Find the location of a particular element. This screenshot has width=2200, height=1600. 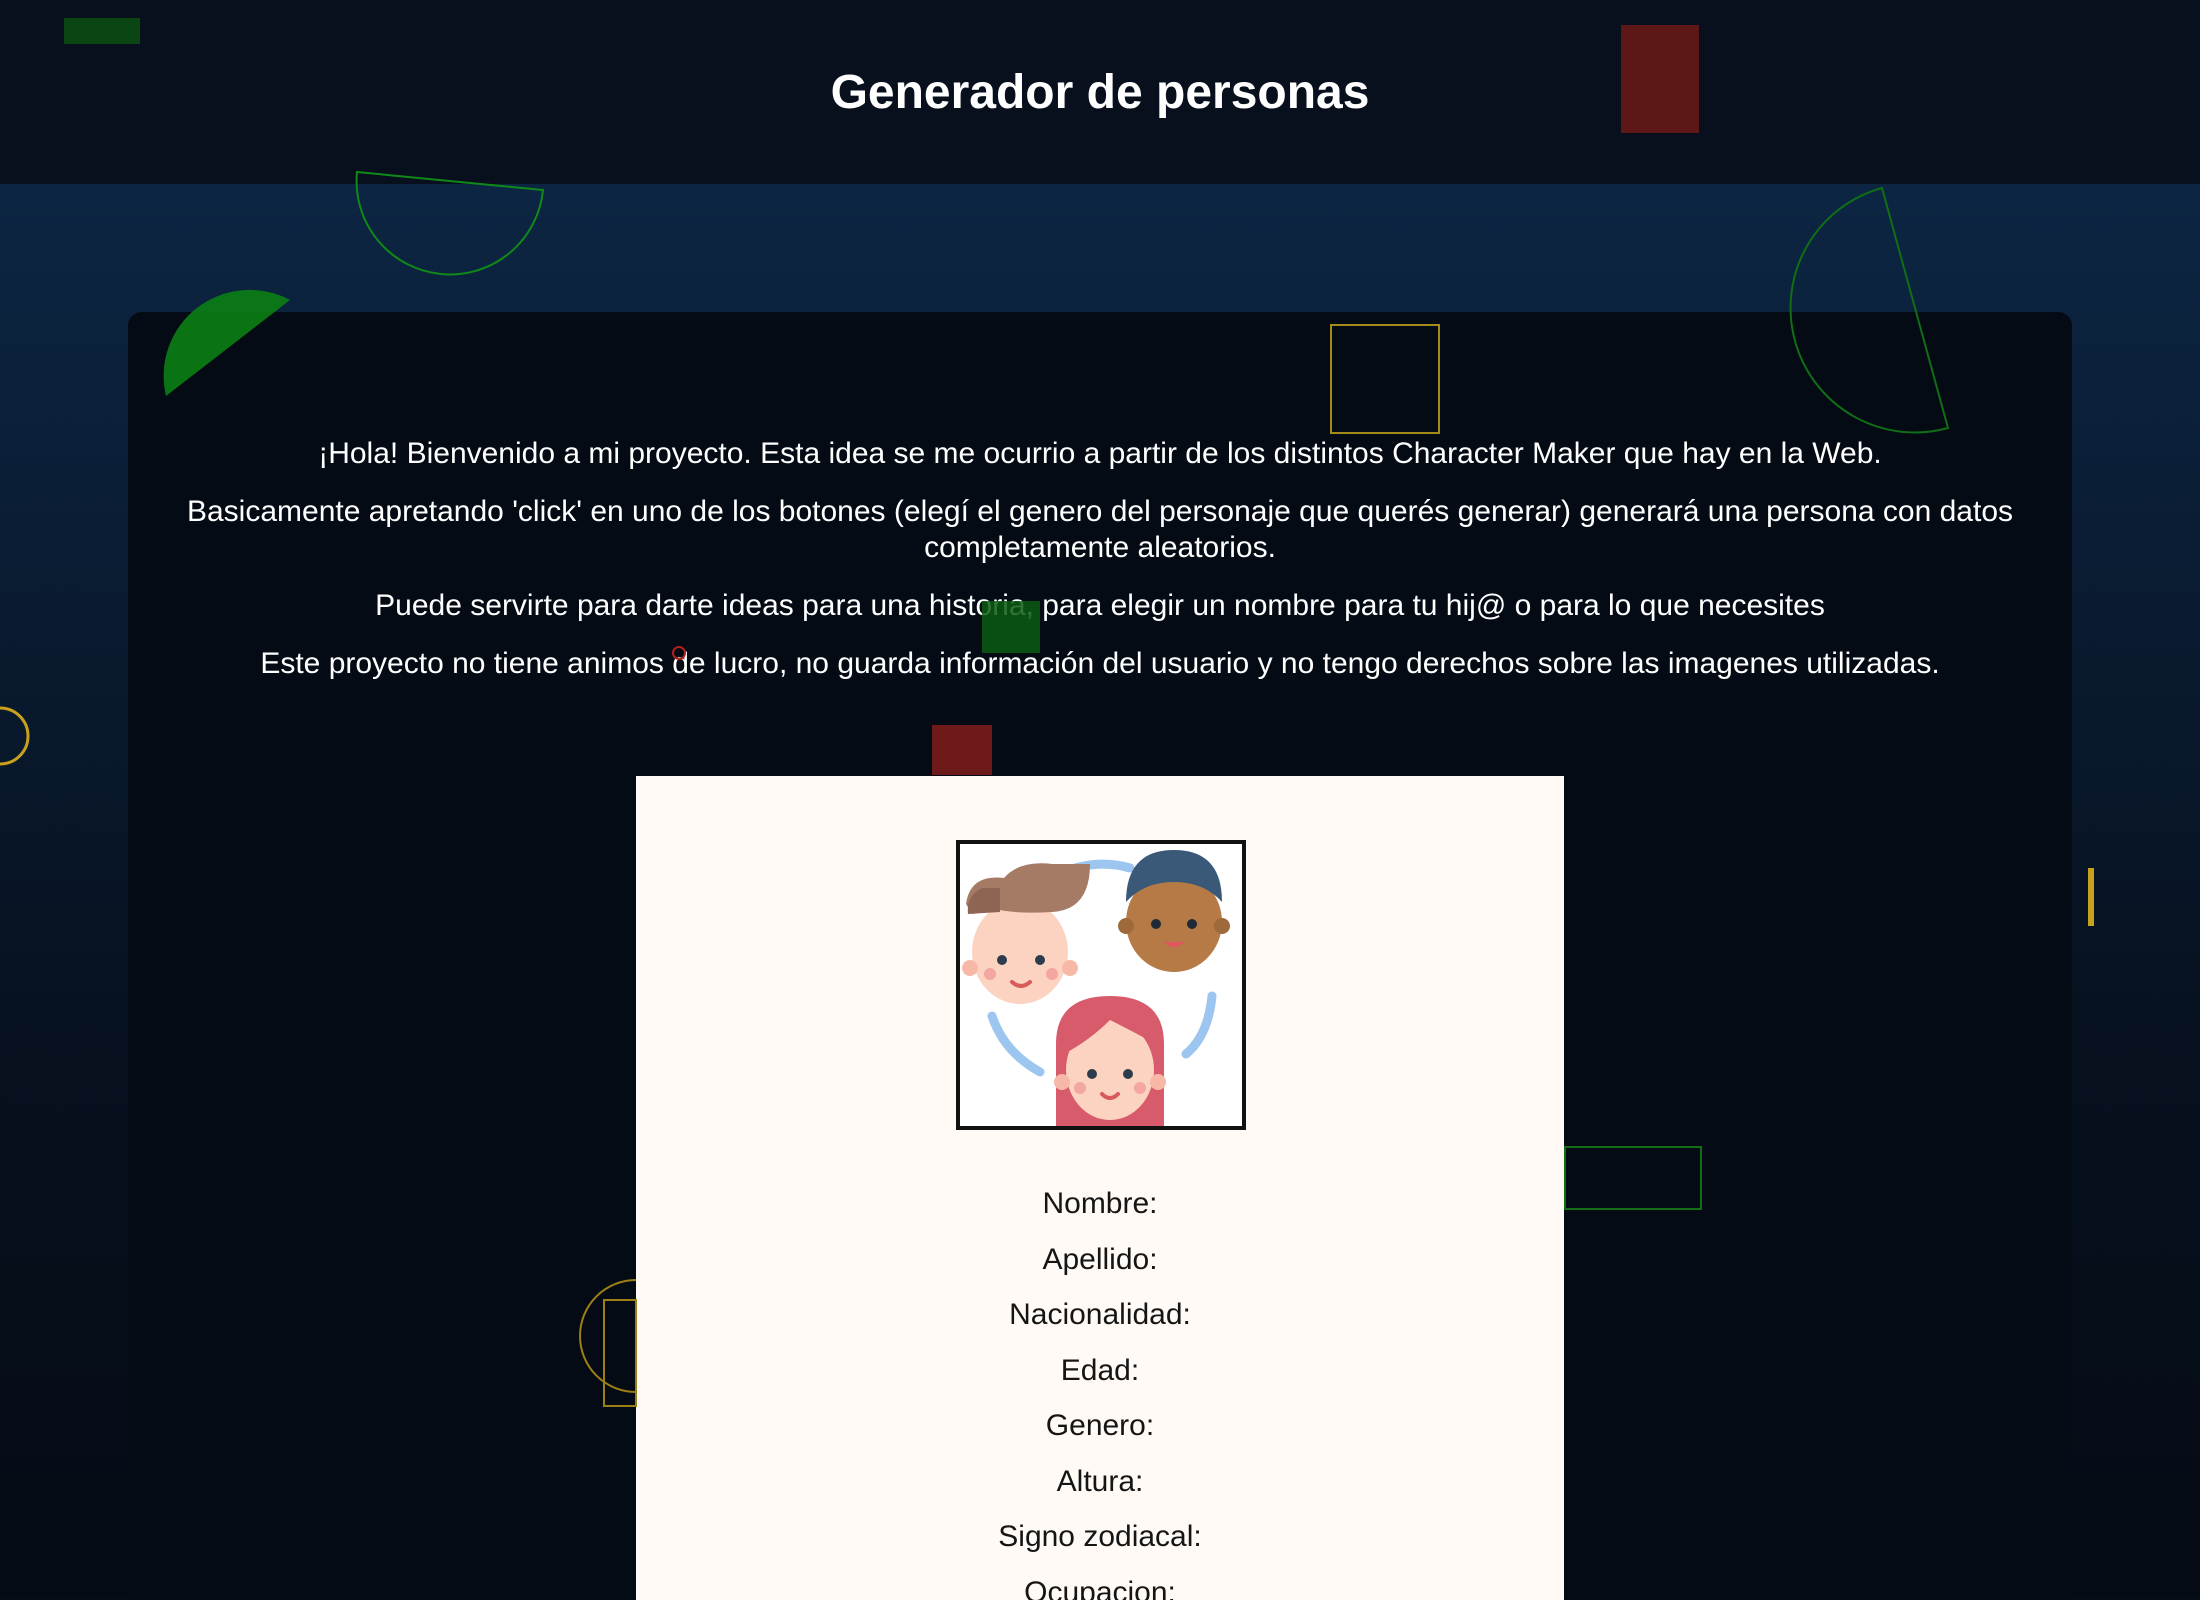

field-nacionalidad: Nacionalidad: is located at coordinates (1100, 1314).